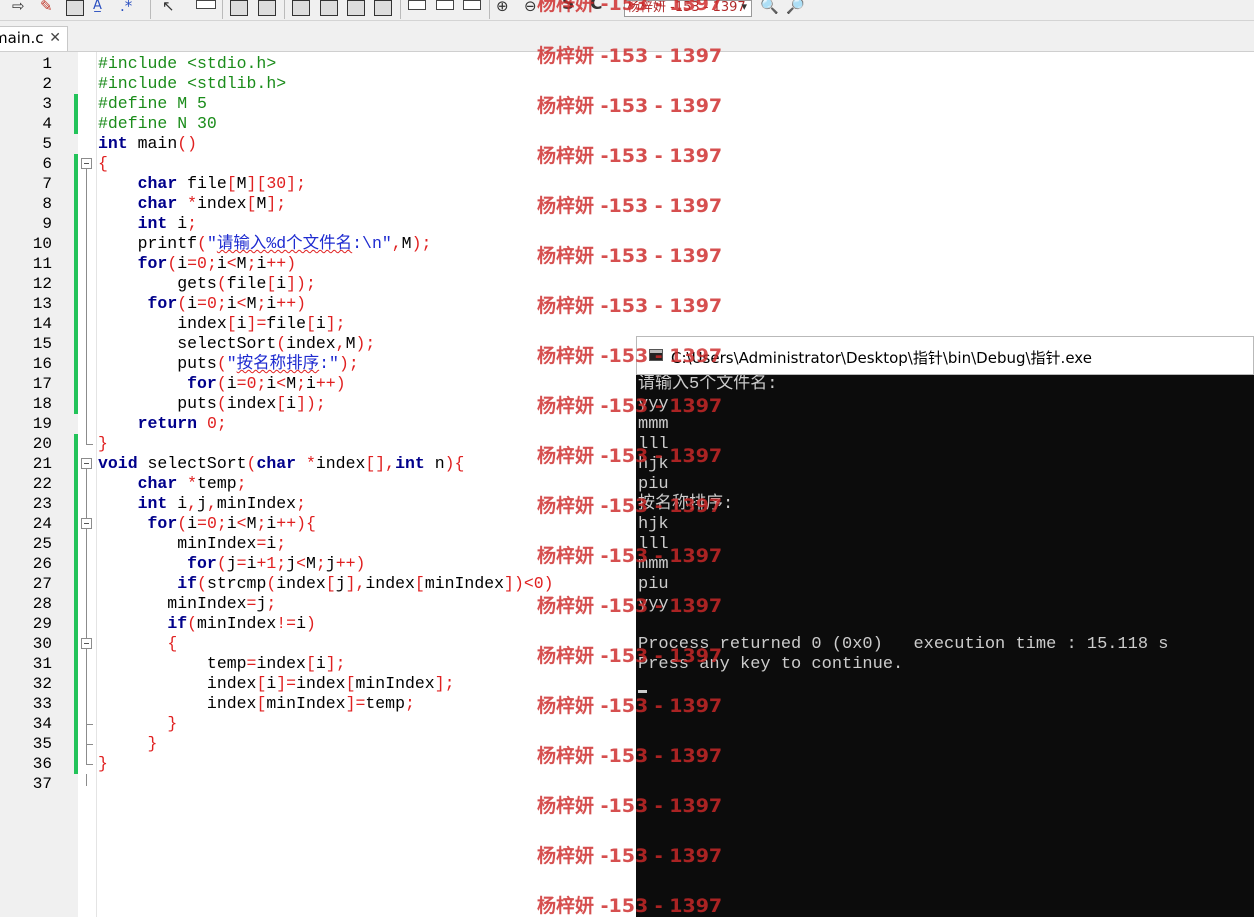 Image resolution: width=1254 pixels, height=918 pixels. I want to click on continue-icon: C, so click(596, 7).